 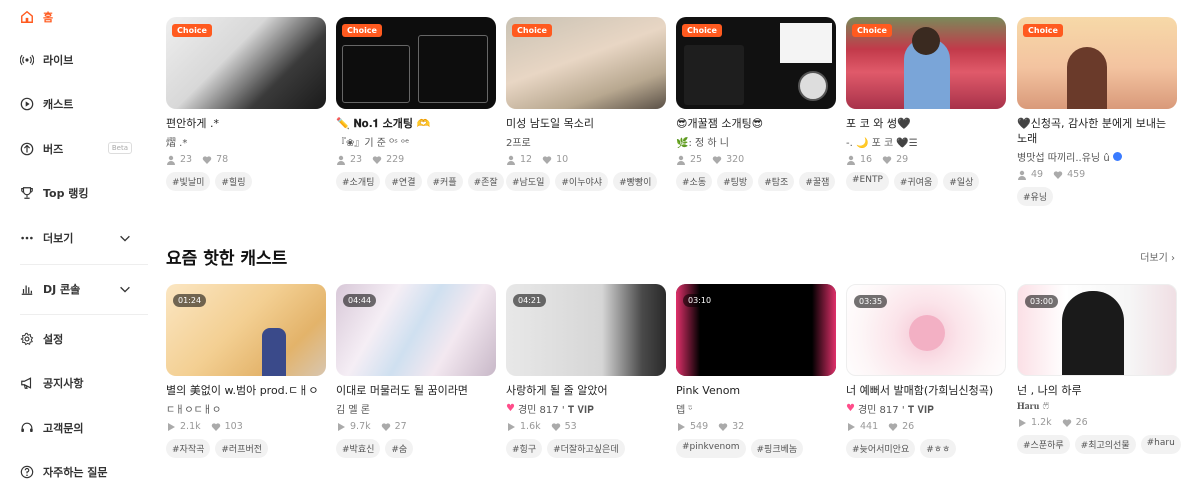 What do you see at coordinates (1097, 131) in the screenshot?
I see `live-title: 🖤신청곡, 감사한 분에게 보내는 노래` at bounding box center [1097, 131].